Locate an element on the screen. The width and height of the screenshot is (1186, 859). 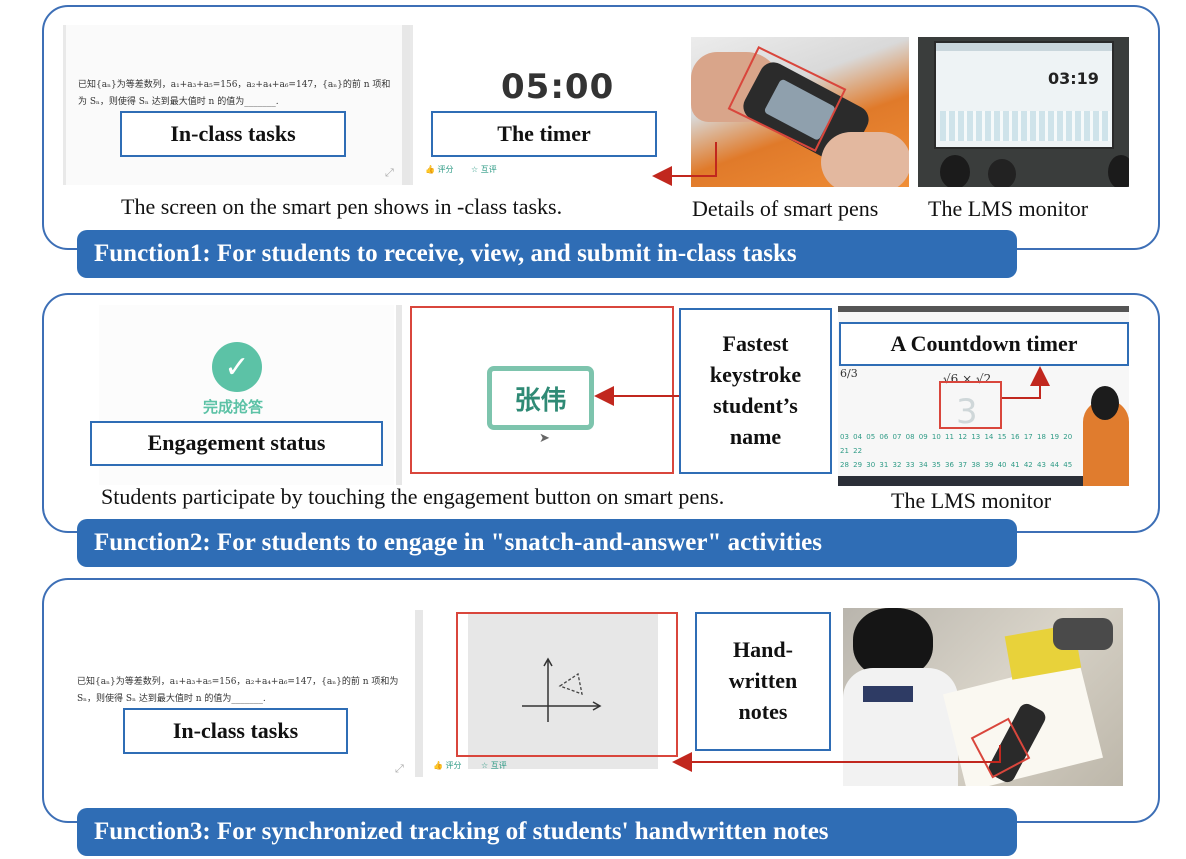
fraction-text: 6/3 is located at coordinates (849, 373).